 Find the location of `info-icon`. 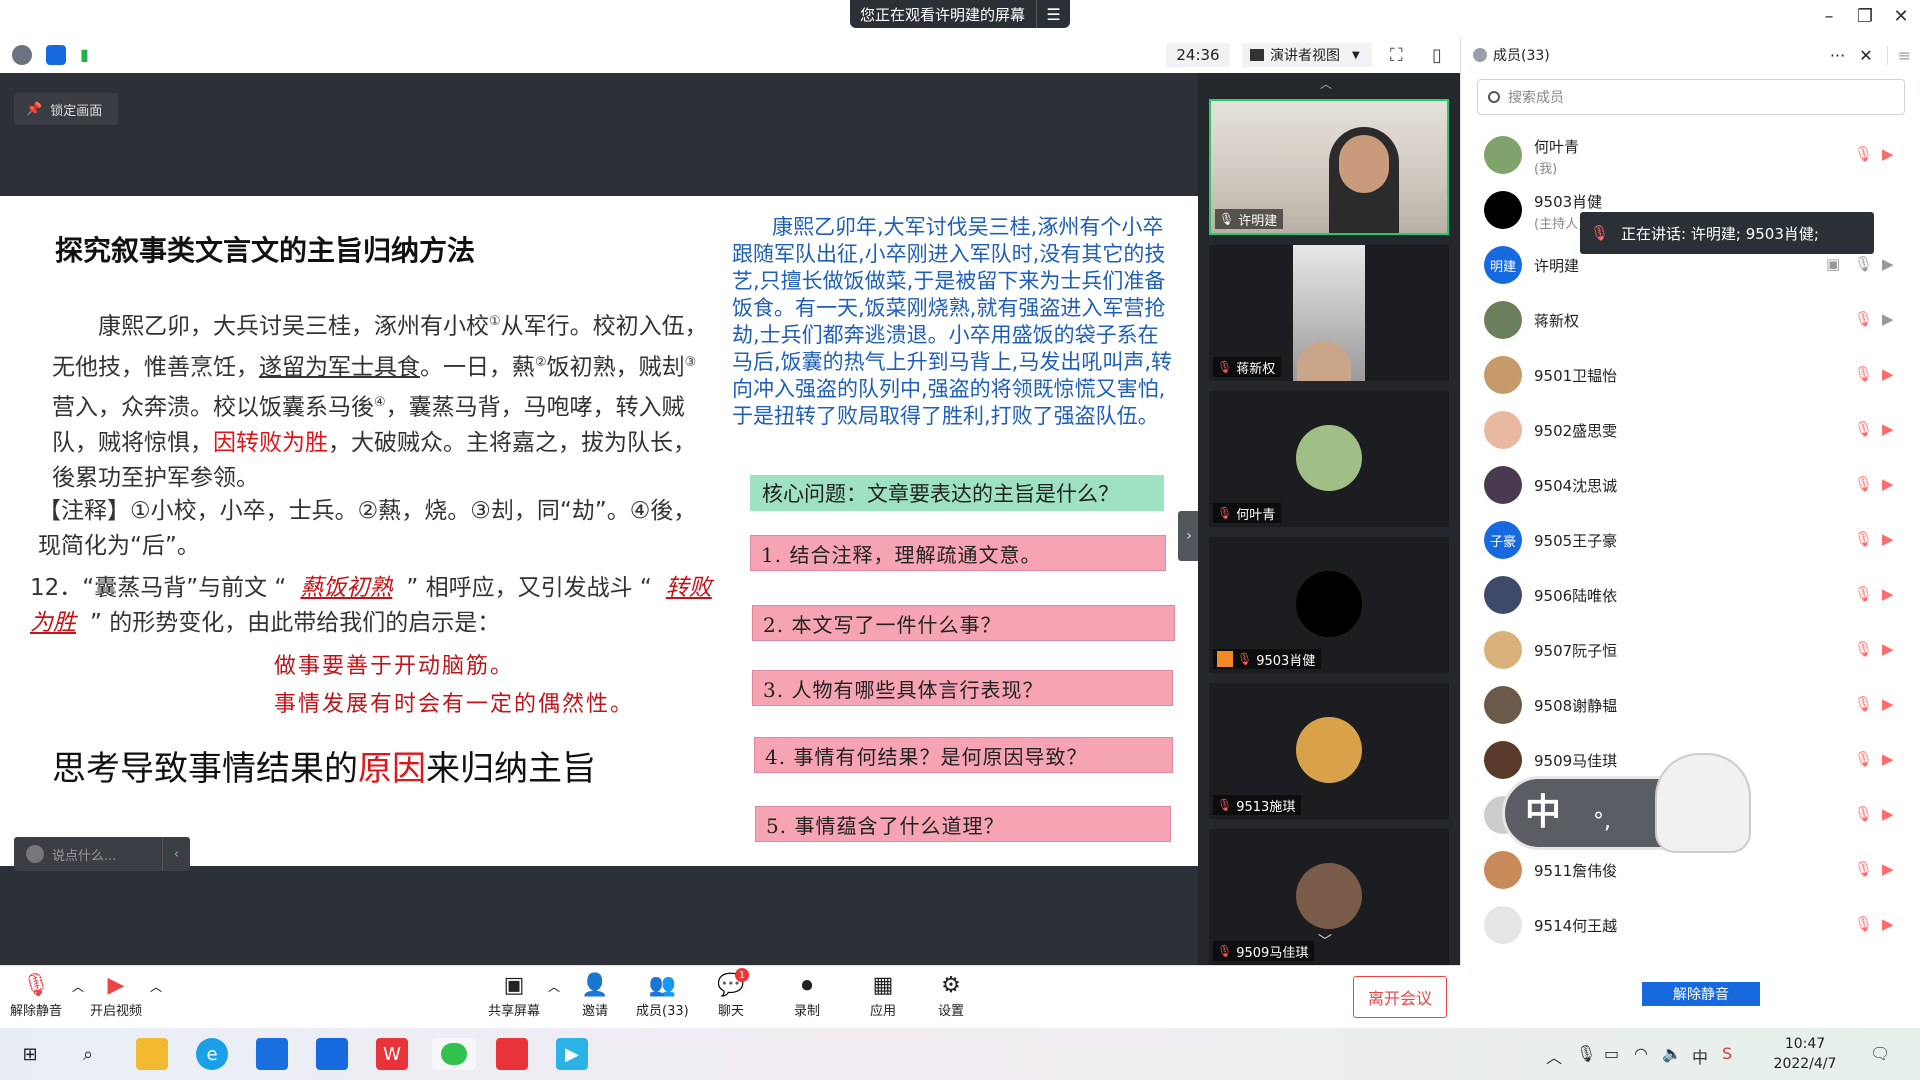

info-icon is located at coordinates (22, 55).